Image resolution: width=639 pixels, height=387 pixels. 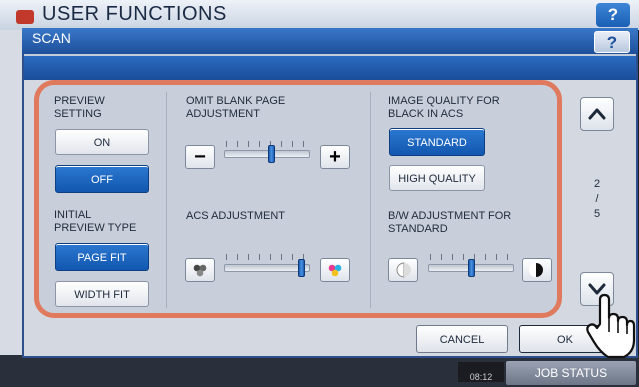 What do you see at coordinates (481, 377) in the screenshot?
I see `clock-time: 08:12` at bounding box center [481, 377].